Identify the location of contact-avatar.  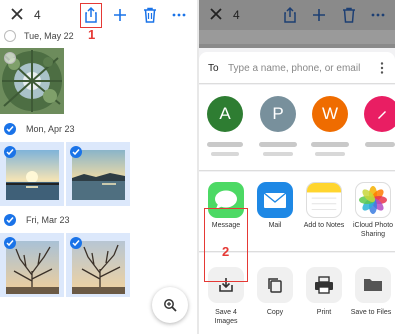
(379, 114).